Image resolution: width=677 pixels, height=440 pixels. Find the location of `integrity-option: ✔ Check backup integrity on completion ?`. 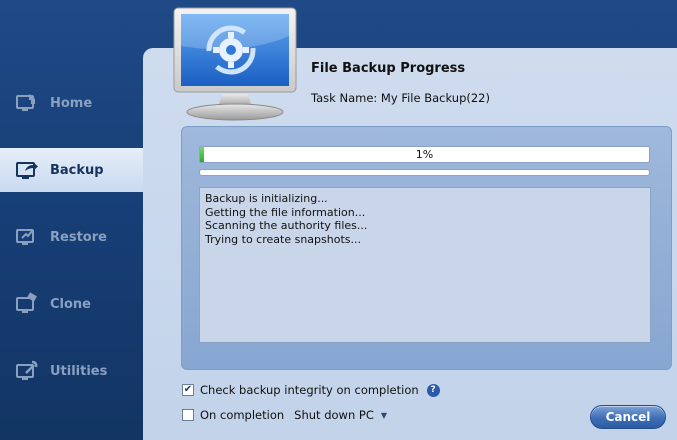

integrity-option: ✔ Check backup integrity on completion ? is located at coordinates (311, 390).